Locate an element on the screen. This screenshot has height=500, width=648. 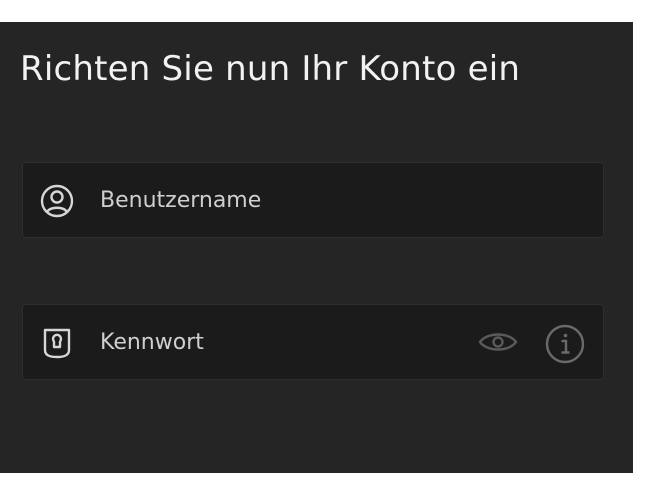
page-title: Richten Sie nun Ihr Konto ein is located at coordinates (270, 69).